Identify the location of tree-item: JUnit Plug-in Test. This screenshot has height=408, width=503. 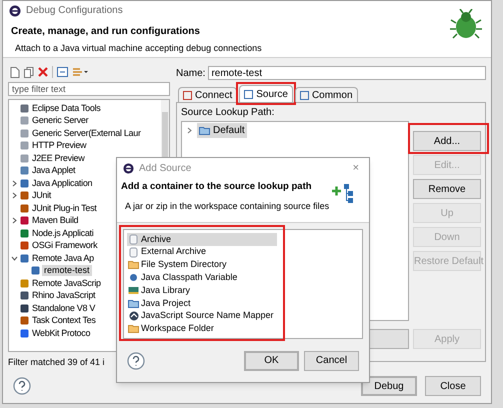
(64, 208).